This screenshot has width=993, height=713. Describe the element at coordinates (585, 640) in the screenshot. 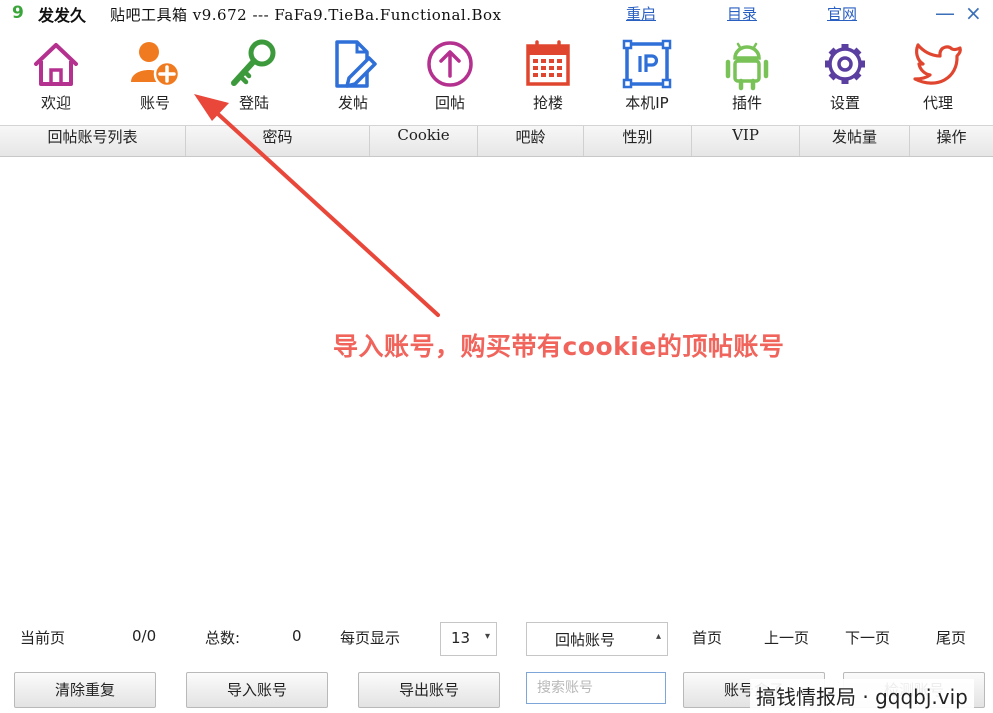

I see `list-type-value: 回帖账号` at that location.